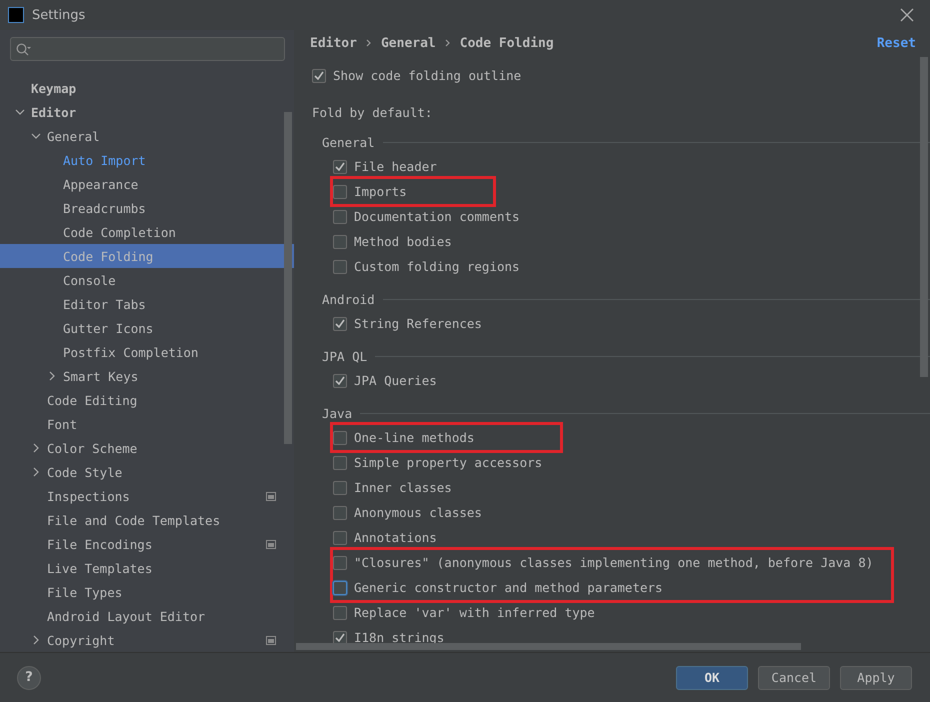  Describe the element at coordinates (448, 462) in the screenshot. I see `option-label: Simple property accessors` at that location.